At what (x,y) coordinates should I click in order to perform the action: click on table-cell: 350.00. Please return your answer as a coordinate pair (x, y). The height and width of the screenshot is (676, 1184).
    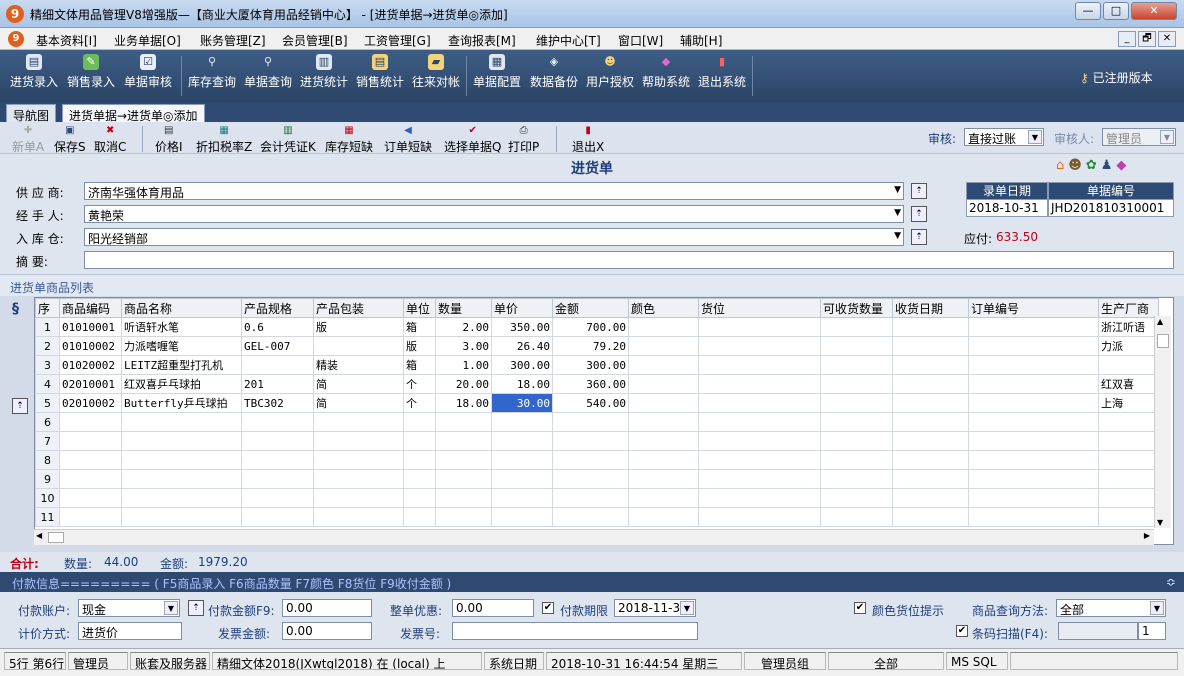
    Looking at the image, I should click on (522, 327).